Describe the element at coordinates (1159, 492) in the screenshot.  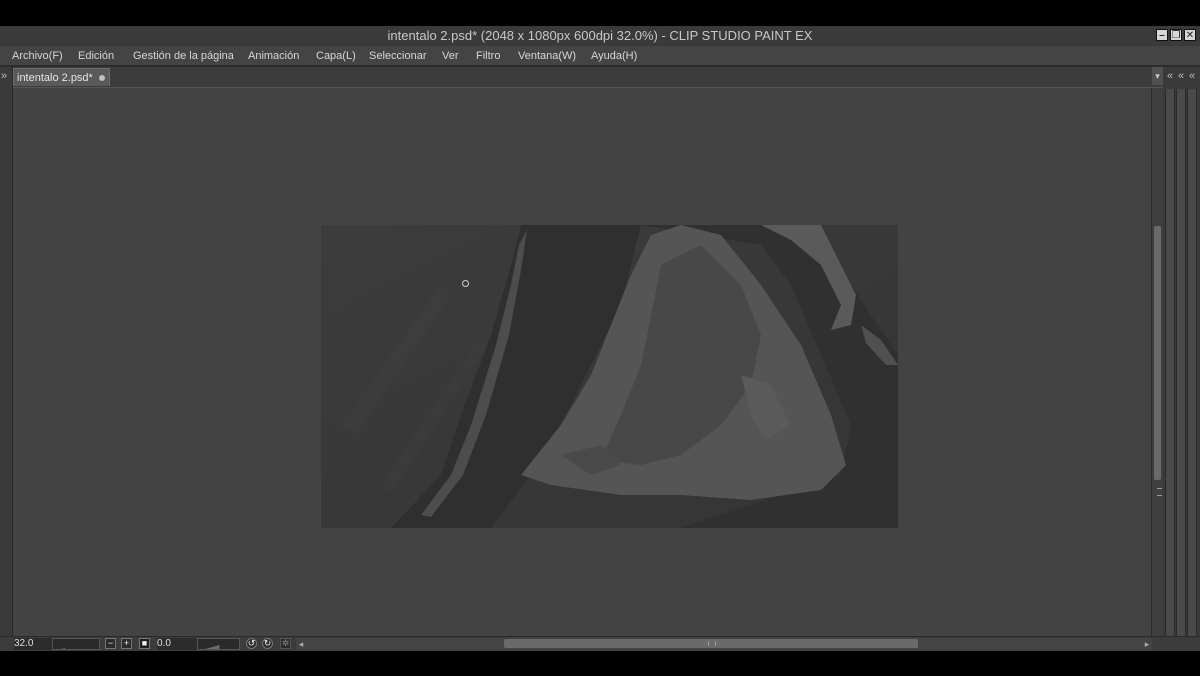
I see `vertical-scroll-grip-icon` at that location.